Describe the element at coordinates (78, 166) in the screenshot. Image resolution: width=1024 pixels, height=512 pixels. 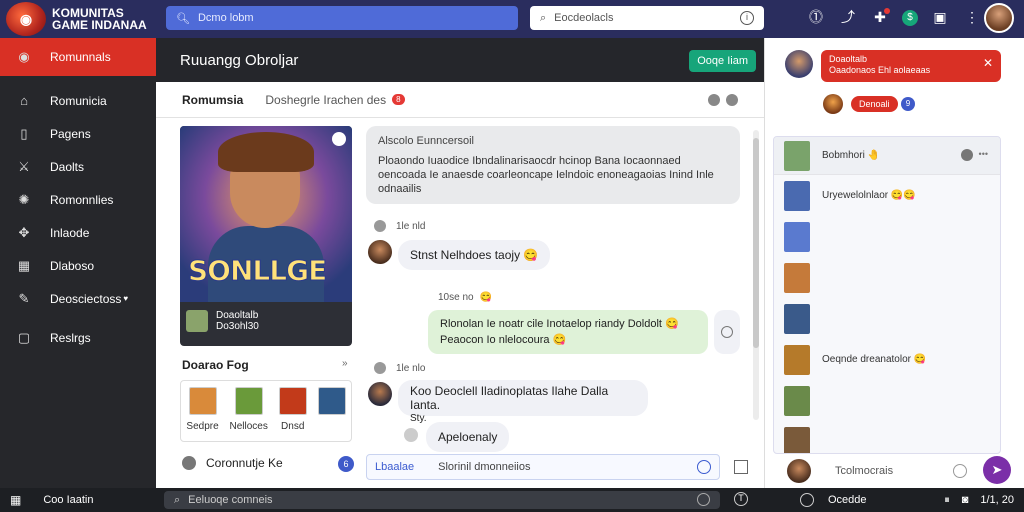
I see `sidebar-item-daolts: ⚔ Daolts` at that location.